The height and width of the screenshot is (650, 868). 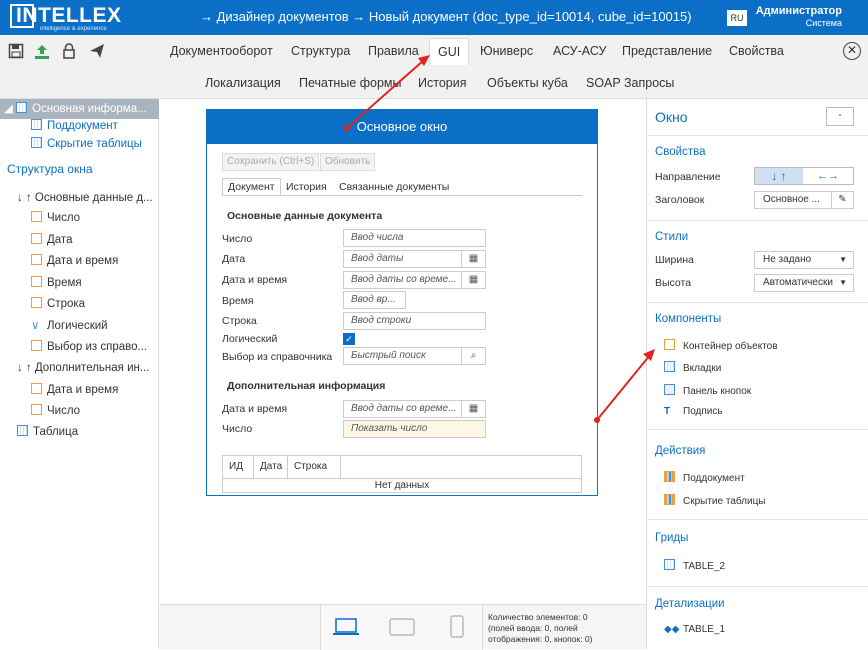 I want to click on grid-header: Строка, so click(x=314, y=467).